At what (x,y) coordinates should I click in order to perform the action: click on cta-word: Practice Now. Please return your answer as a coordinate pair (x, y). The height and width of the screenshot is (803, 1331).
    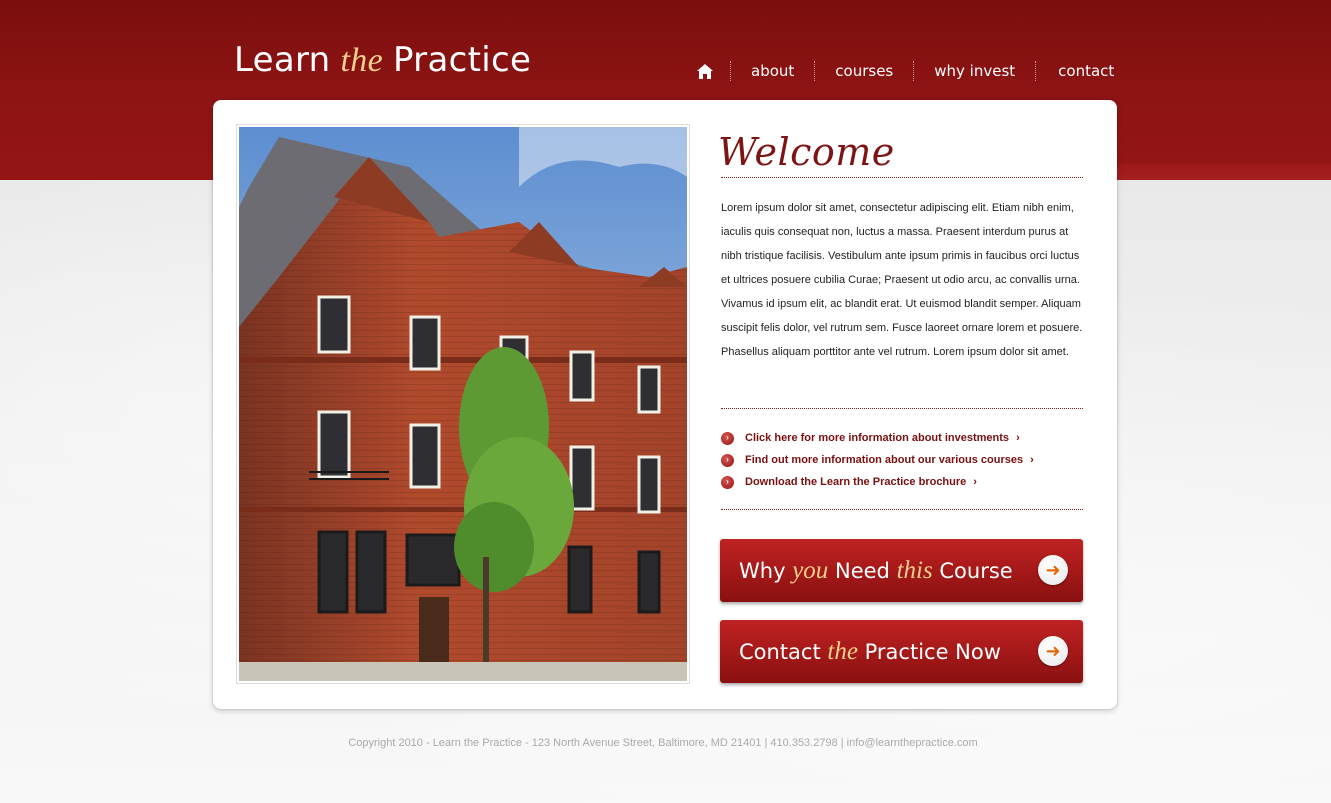
    Looking at the image, I should click on (932, 651).